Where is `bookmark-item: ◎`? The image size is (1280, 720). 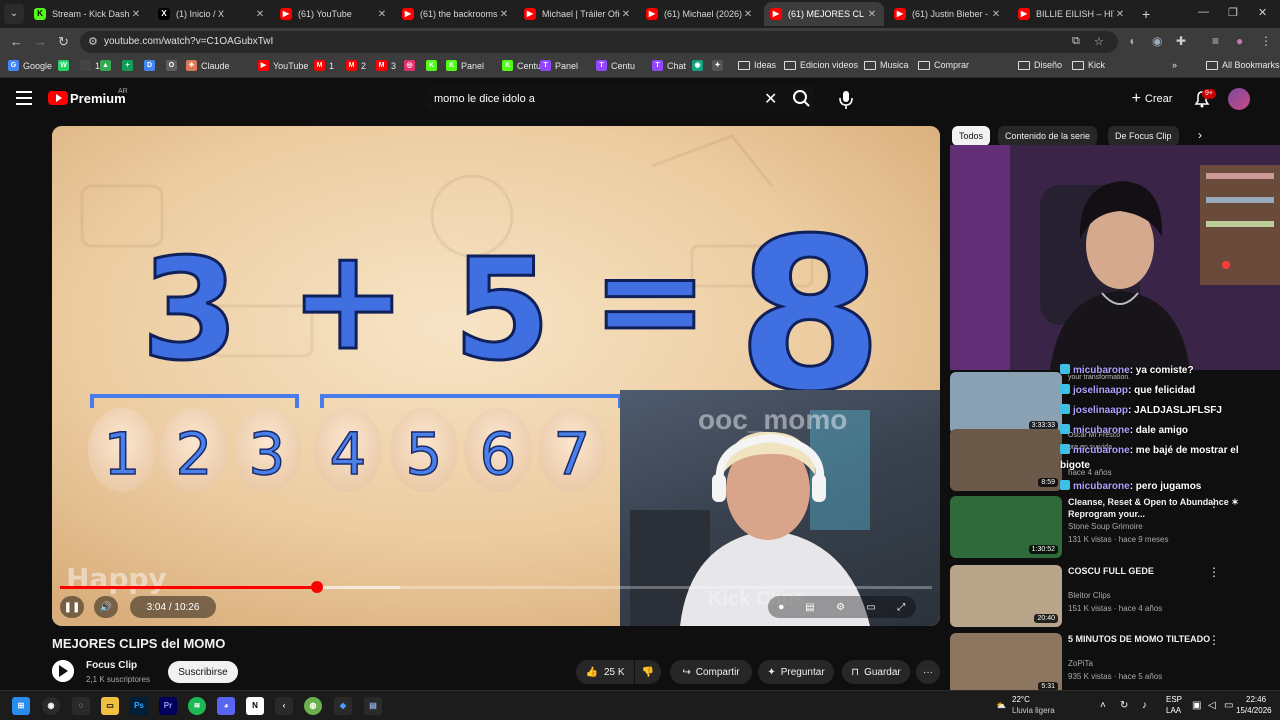 bookmark-item: ◎ is located at coordinates (411, 65).